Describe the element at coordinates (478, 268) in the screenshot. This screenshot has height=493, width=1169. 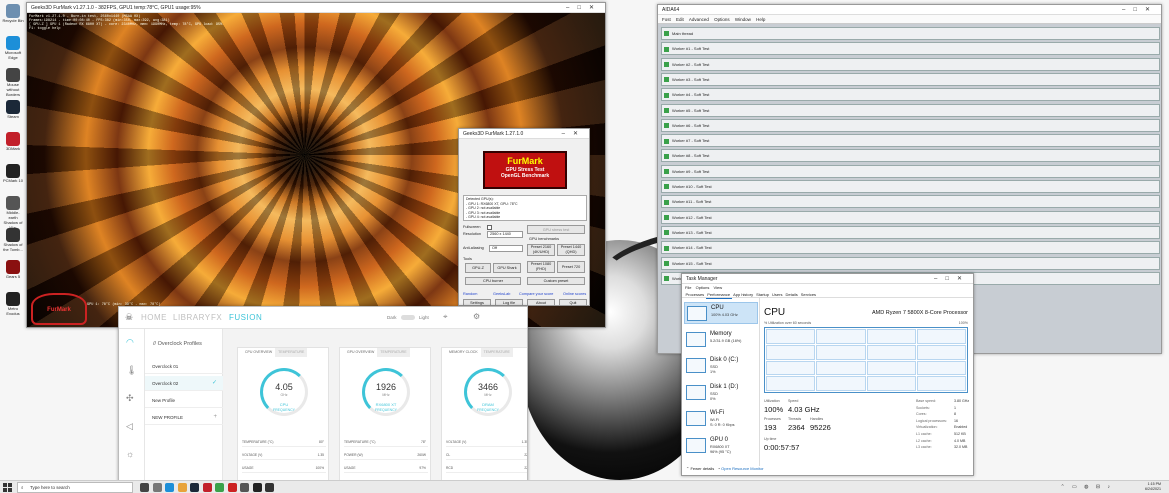
I see `gpuz-button: GPU-Z` at that location.